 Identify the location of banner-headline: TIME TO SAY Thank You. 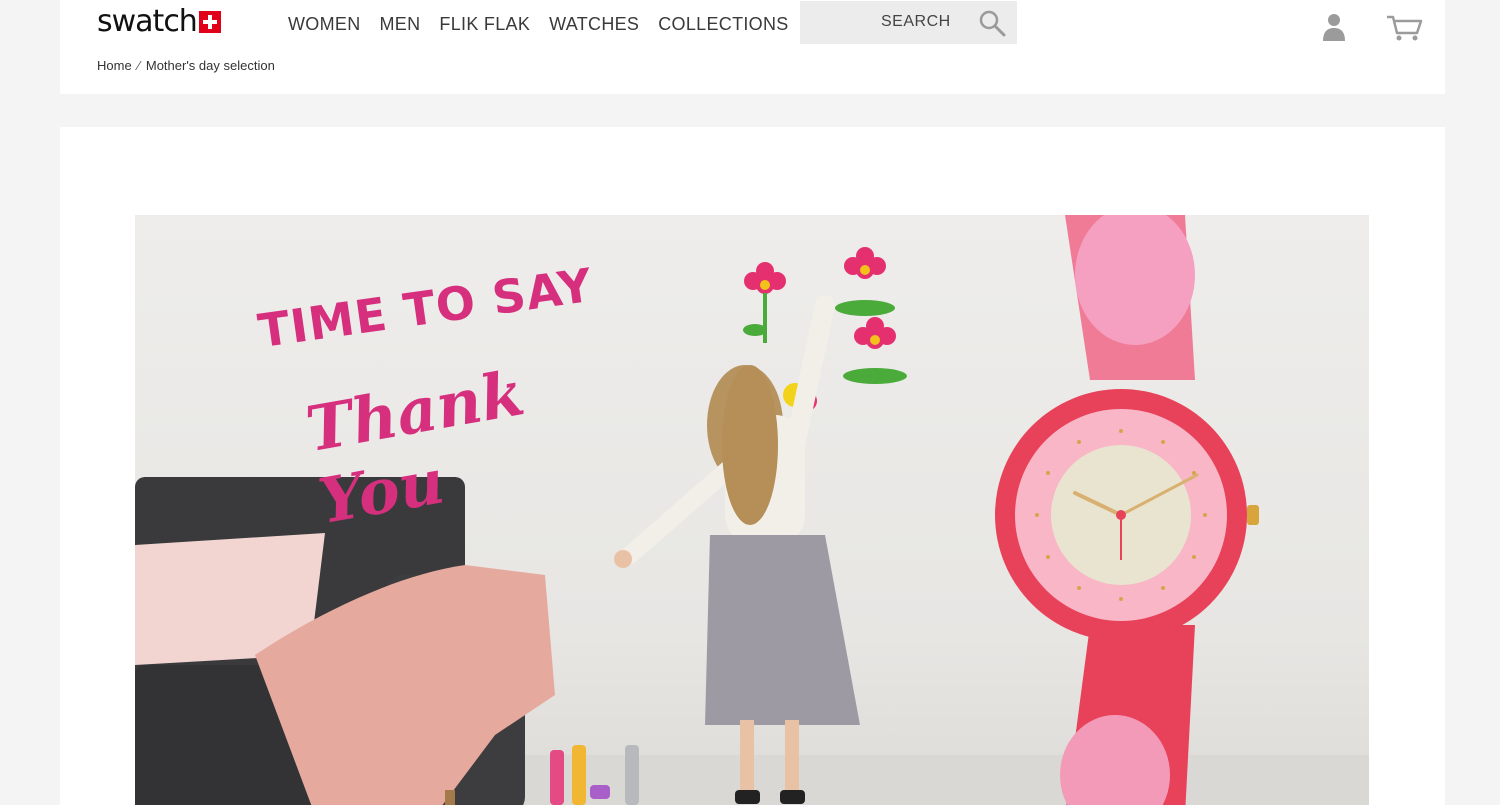
(425, 391).